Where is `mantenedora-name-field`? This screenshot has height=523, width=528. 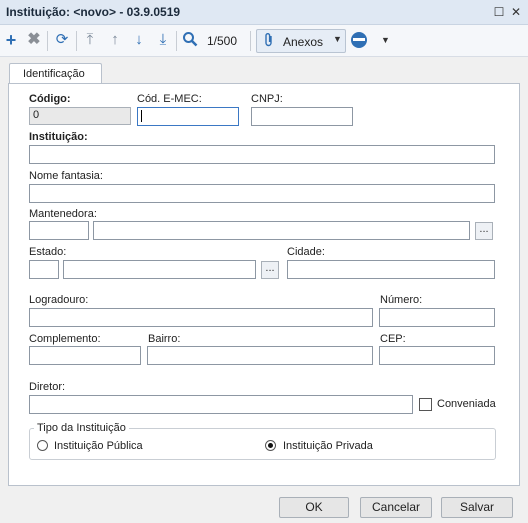 mantenedora-name-field is located at coordinates (281, 230).